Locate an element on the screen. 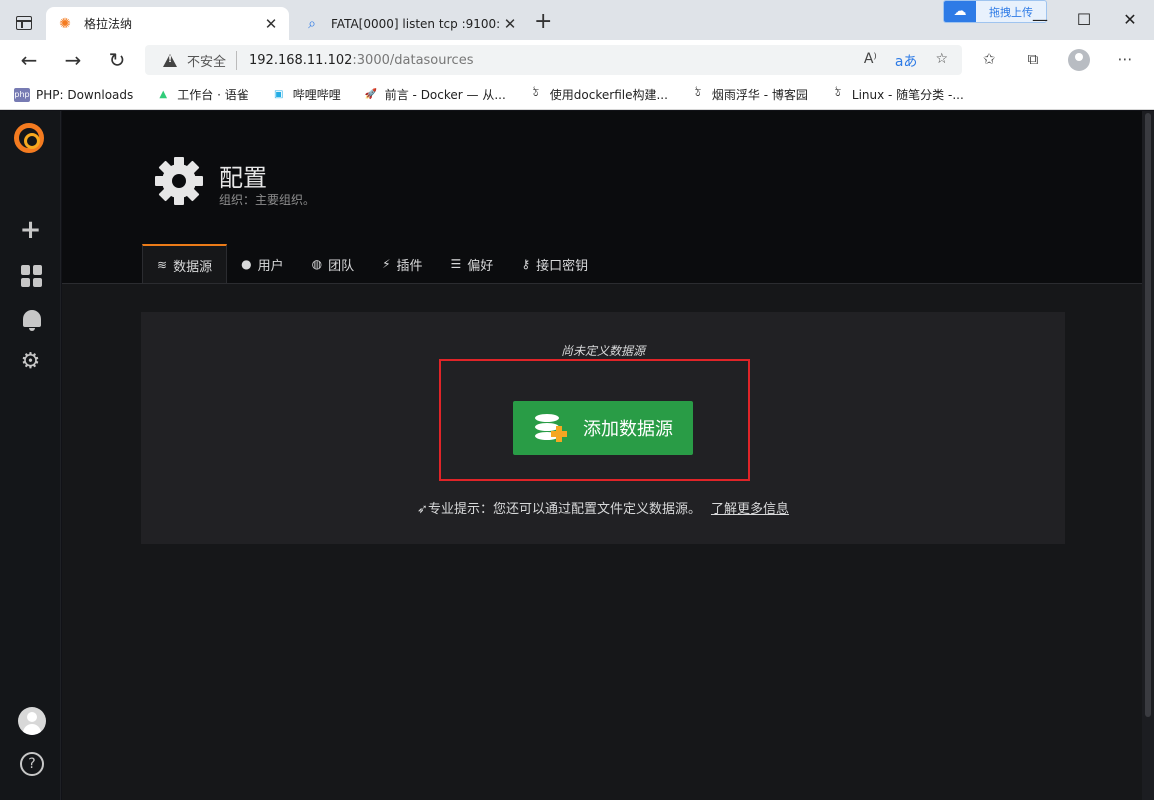 Image resolution: width=1154 pixels, height=800 pixels. user-icon: ● is located at coordinates (246, 264).